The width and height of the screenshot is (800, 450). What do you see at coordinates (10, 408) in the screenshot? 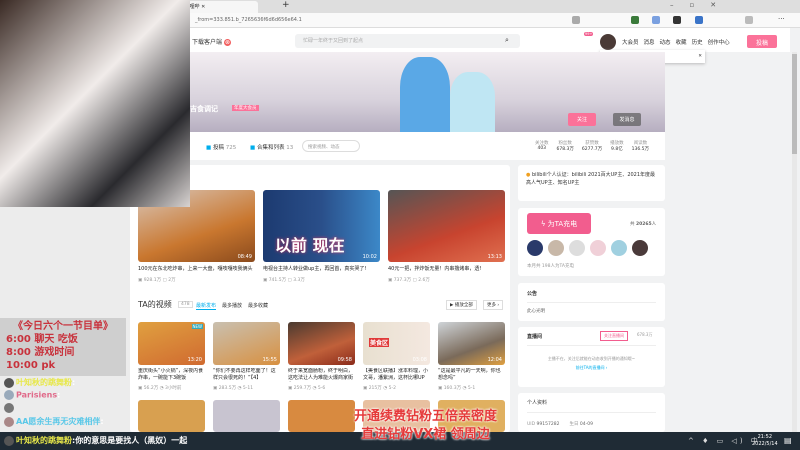
I see `chat-message` at bounding box center [10, 408].